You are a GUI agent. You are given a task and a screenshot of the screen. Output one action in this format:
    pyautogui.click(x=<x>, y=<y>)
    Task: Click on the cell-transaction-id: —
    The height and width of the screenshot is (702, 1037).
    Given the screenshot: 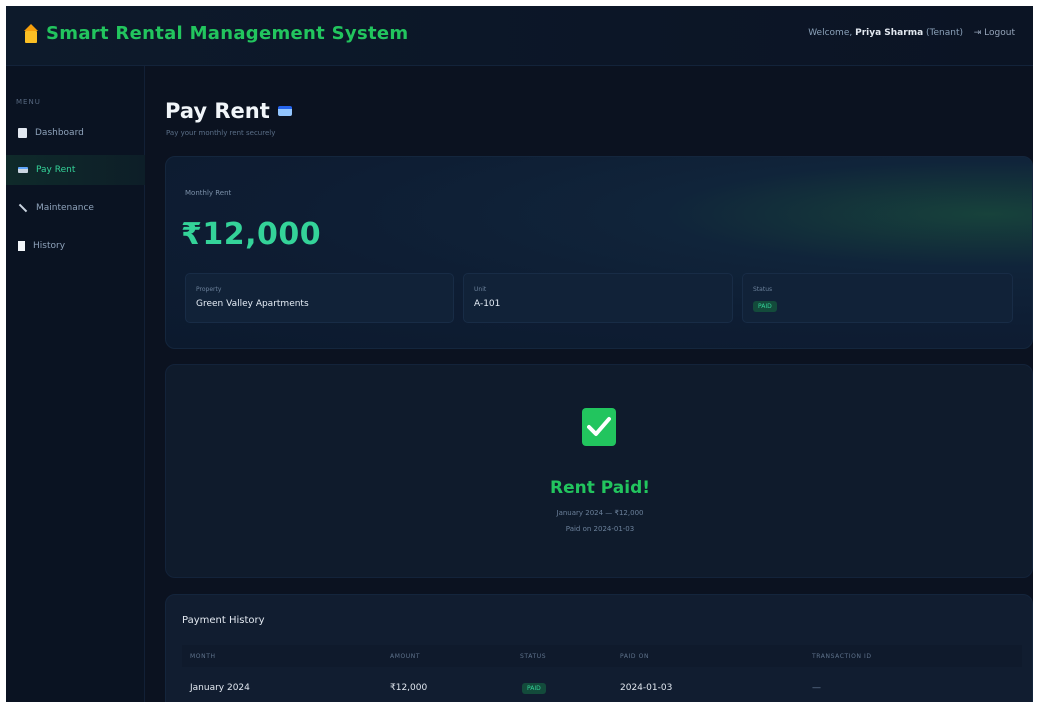 What is the action you would take?
    pyautogui.click(x=816, y=688)
    